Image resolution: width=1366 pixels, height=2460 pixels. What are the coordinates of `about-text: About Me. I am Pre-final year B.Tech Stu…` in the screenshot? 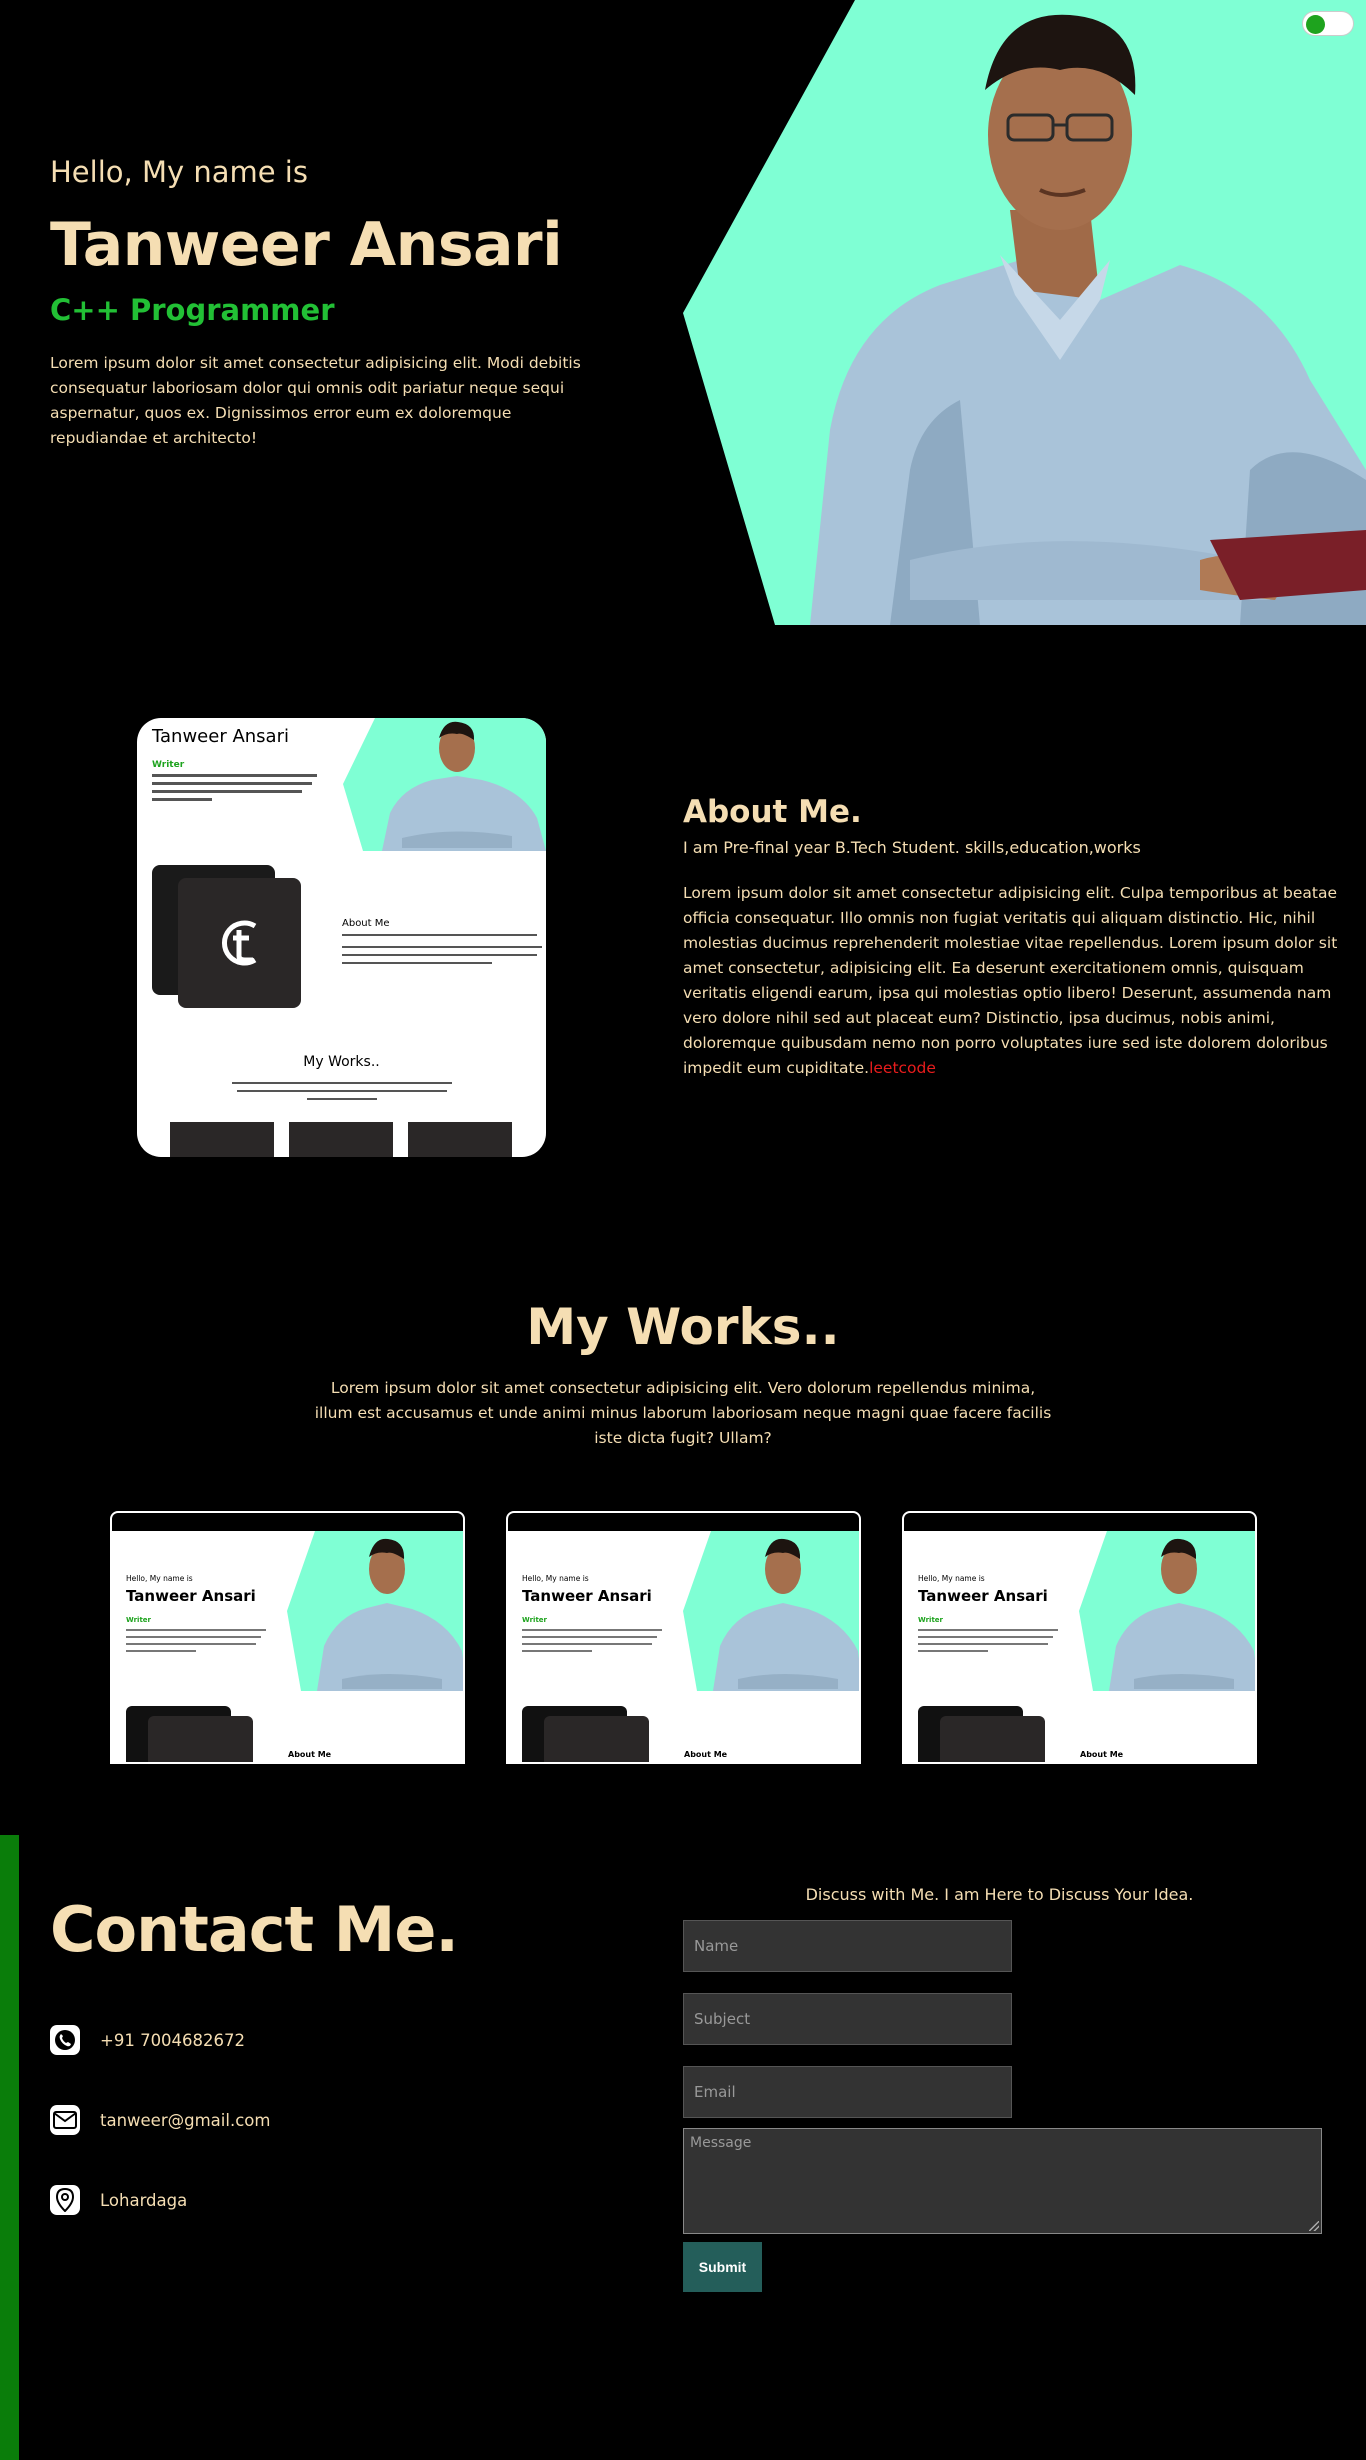 It's located at (1024, 937).